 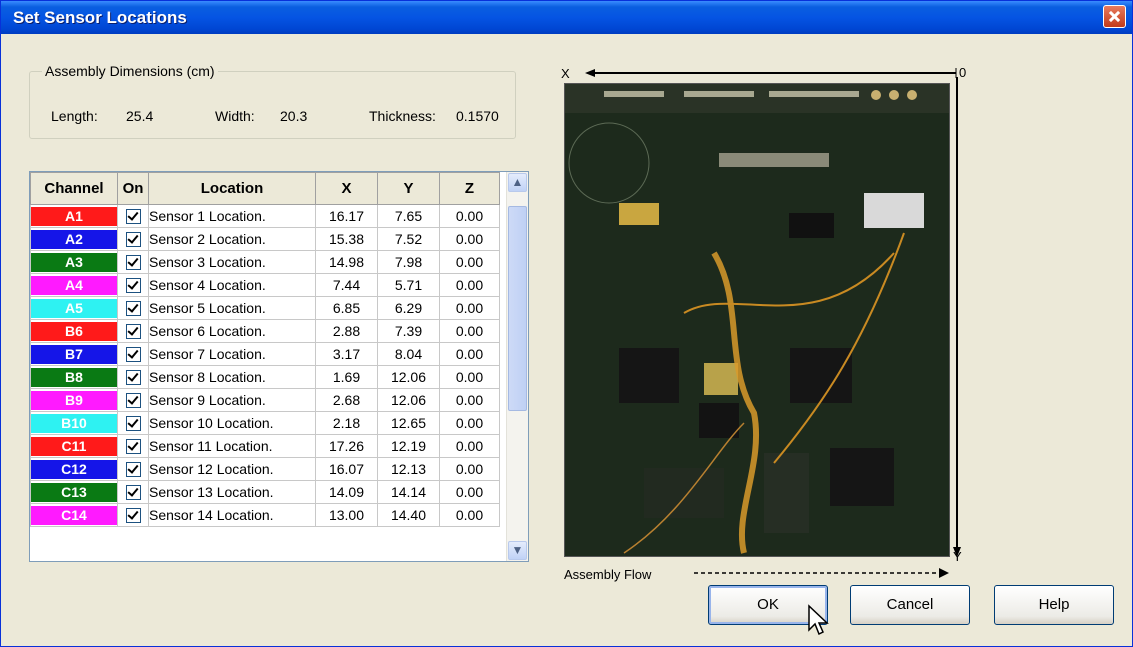 I want to click on y-cell: 7.65, so click(x=408, y=216).